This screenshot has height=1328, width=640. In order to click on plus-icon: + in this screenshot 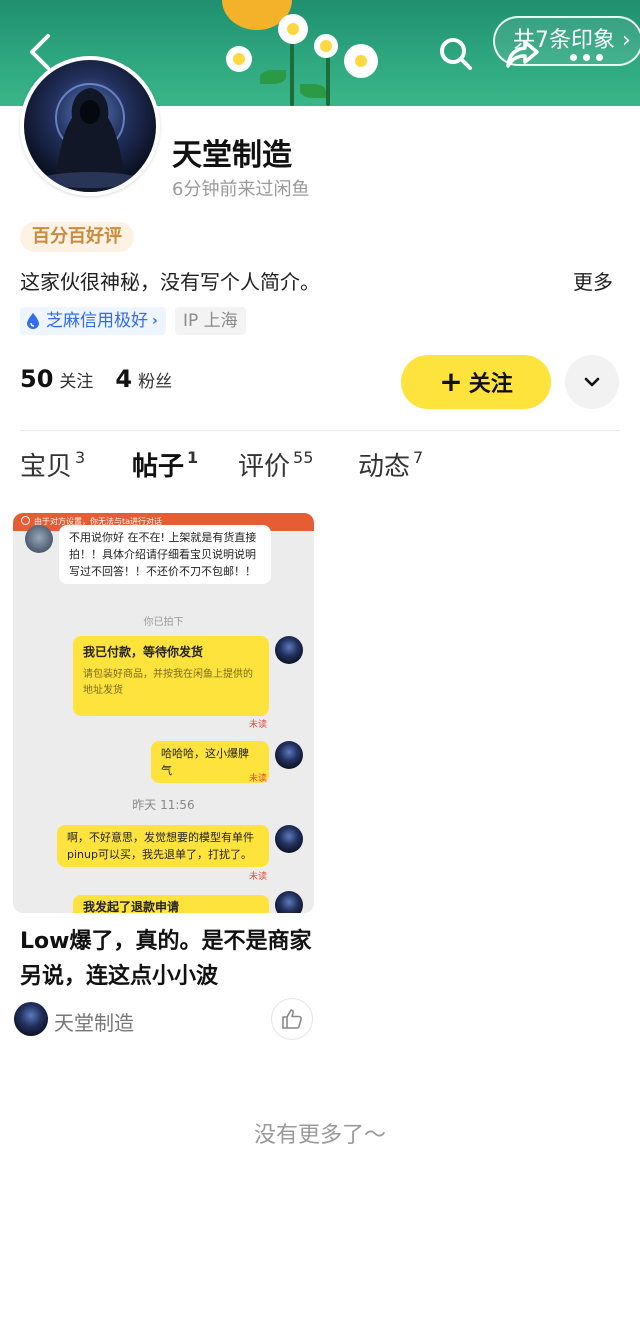, I will do `click(451, 381)`.